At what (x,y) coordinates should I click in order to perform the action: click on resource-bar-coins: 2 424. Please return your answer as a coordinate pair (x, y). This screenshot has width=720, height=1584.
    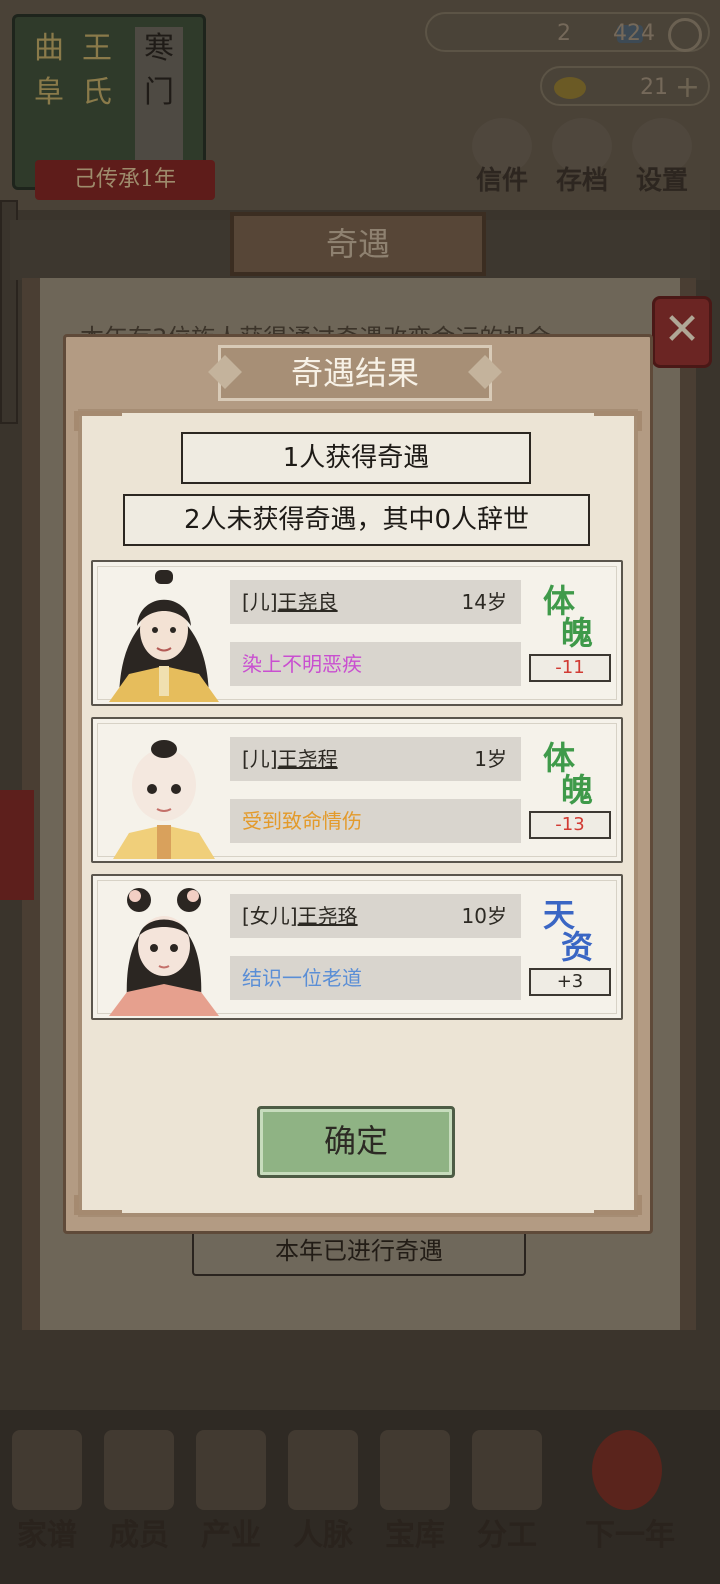
    Looking at the image, I should click on (567, 32).